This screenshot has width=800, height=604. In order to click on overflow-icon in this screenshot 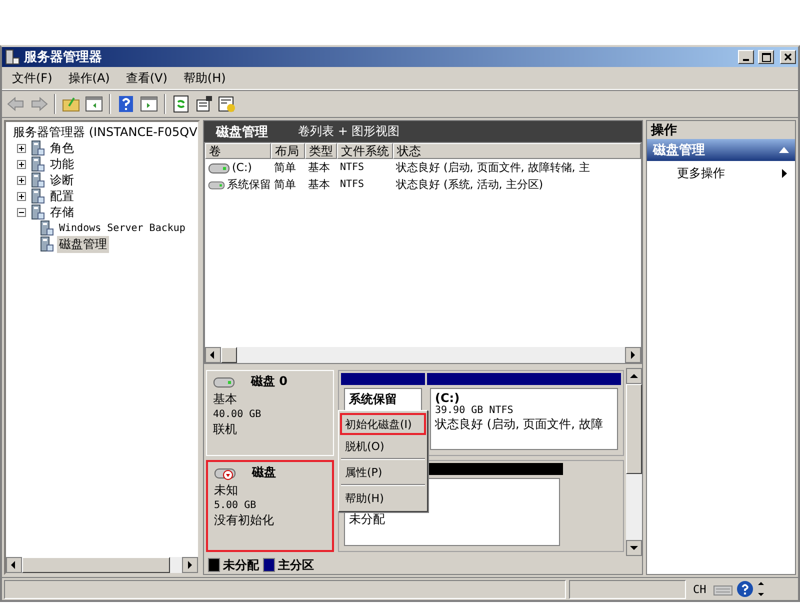, I will do `click(761, 589)`.